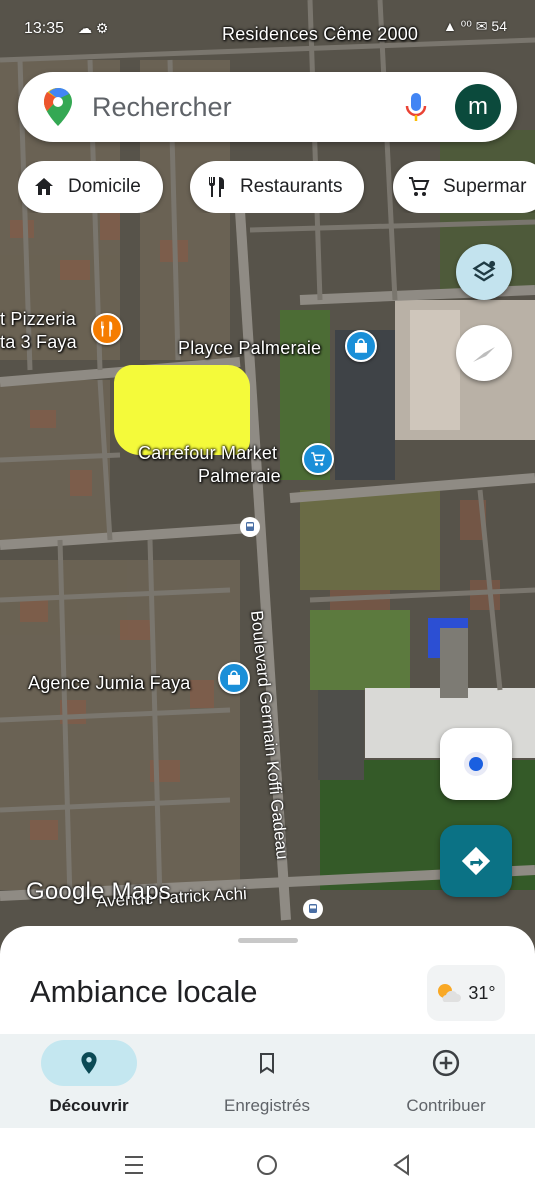  What do you see at coordinates (419, 186) in the screenshot?
I see `cart-icon` at bounding box center [419, 186].